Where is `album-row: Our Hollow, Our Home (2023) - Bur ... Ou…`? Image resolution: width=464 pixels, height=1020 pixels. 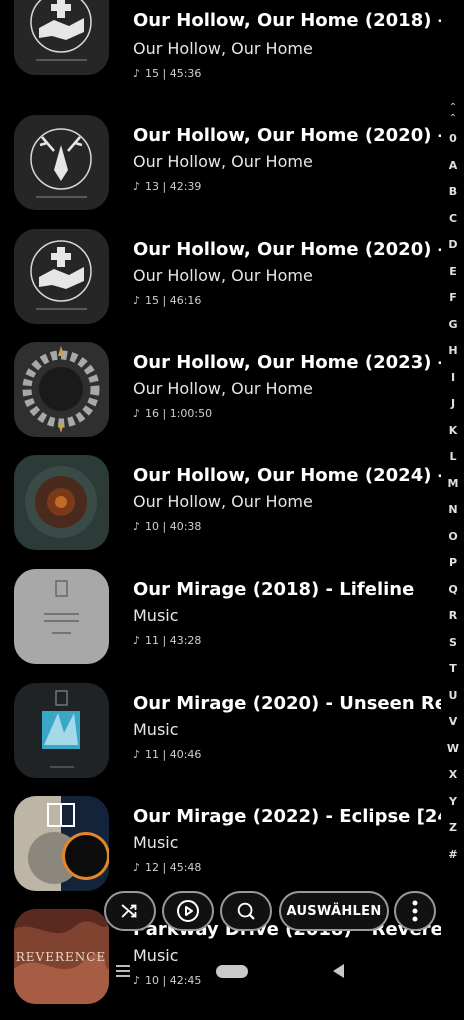 album-row: Our Hollow, Our Home (2023) - Bur ... Ou… is located at coordinates (220, 396).